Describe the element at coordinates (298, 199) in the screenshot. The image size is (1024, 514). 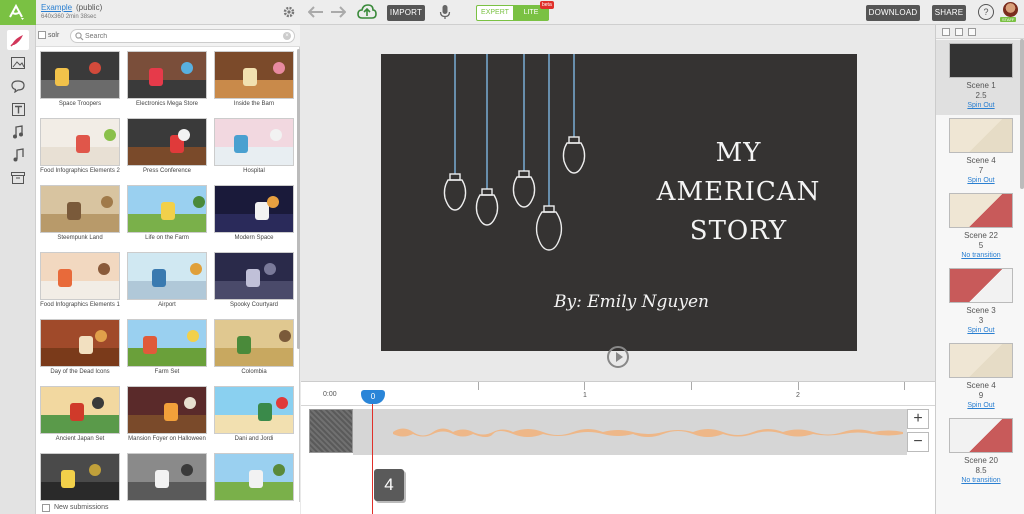
I see `library-scrollbar` at that location.